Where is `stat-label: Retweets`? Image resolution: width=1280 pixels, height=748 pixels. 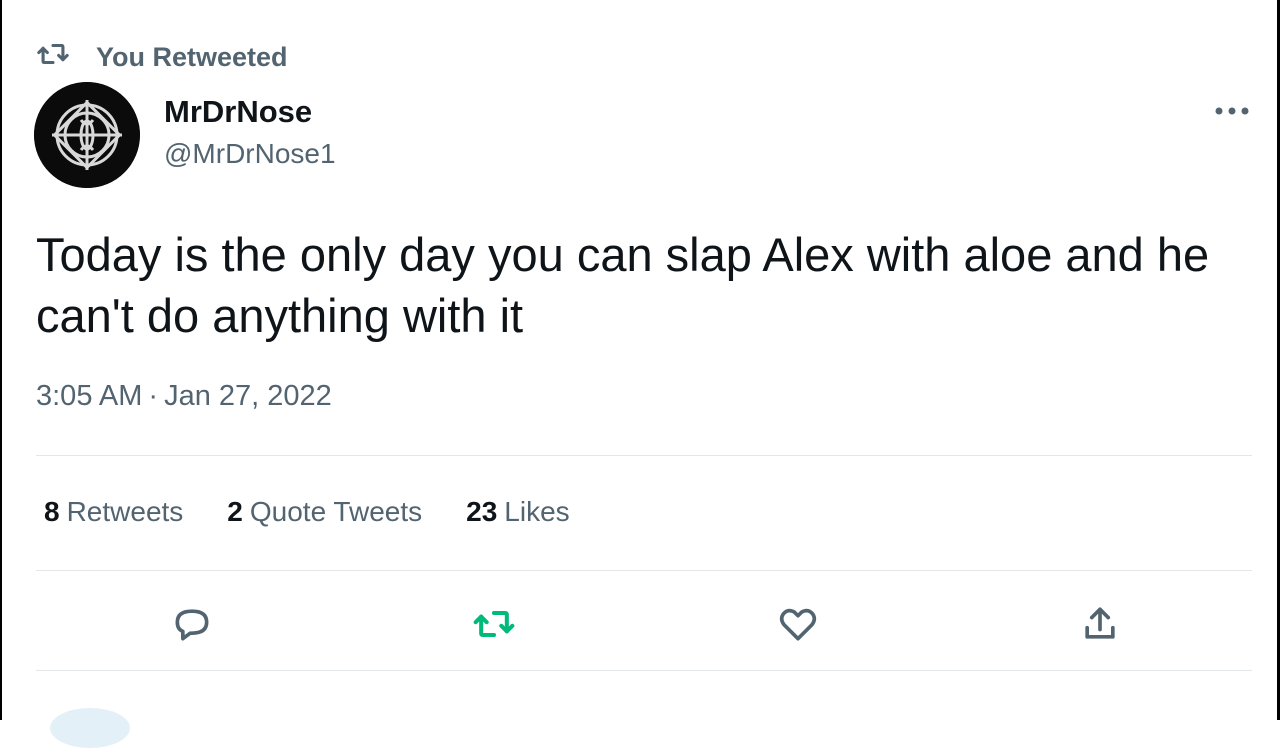
stat-label: Retweets is located at coordinates (125, 511).